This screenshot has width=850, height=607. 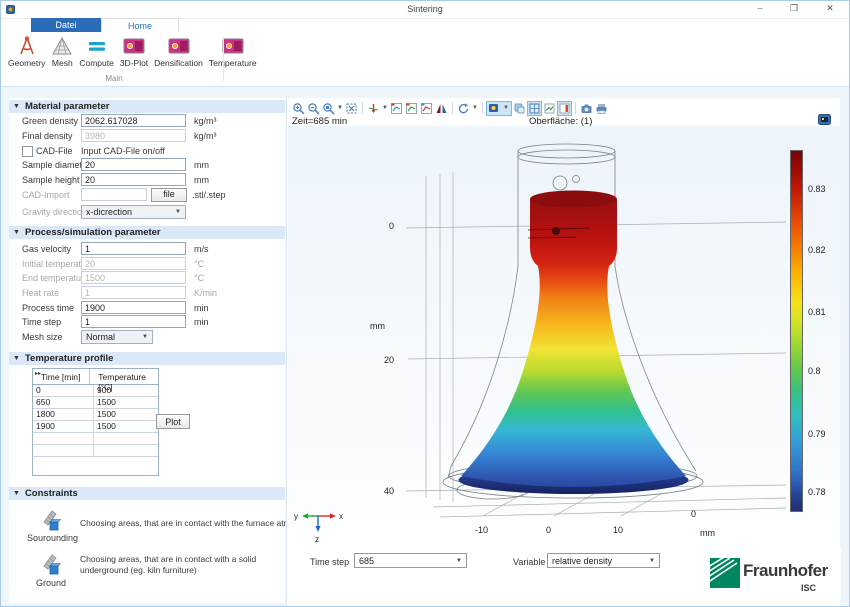 I want to click on tab-datei: Datei, so click(x=66, y=25).